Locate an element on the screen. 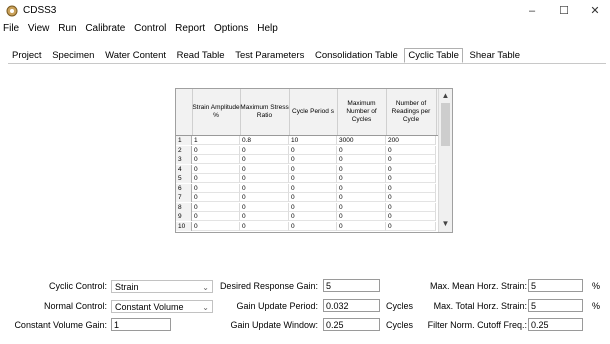 The height and width of the screenshot is (344, 610). maximize-button: ☐ is located at coordinates (564, 11).